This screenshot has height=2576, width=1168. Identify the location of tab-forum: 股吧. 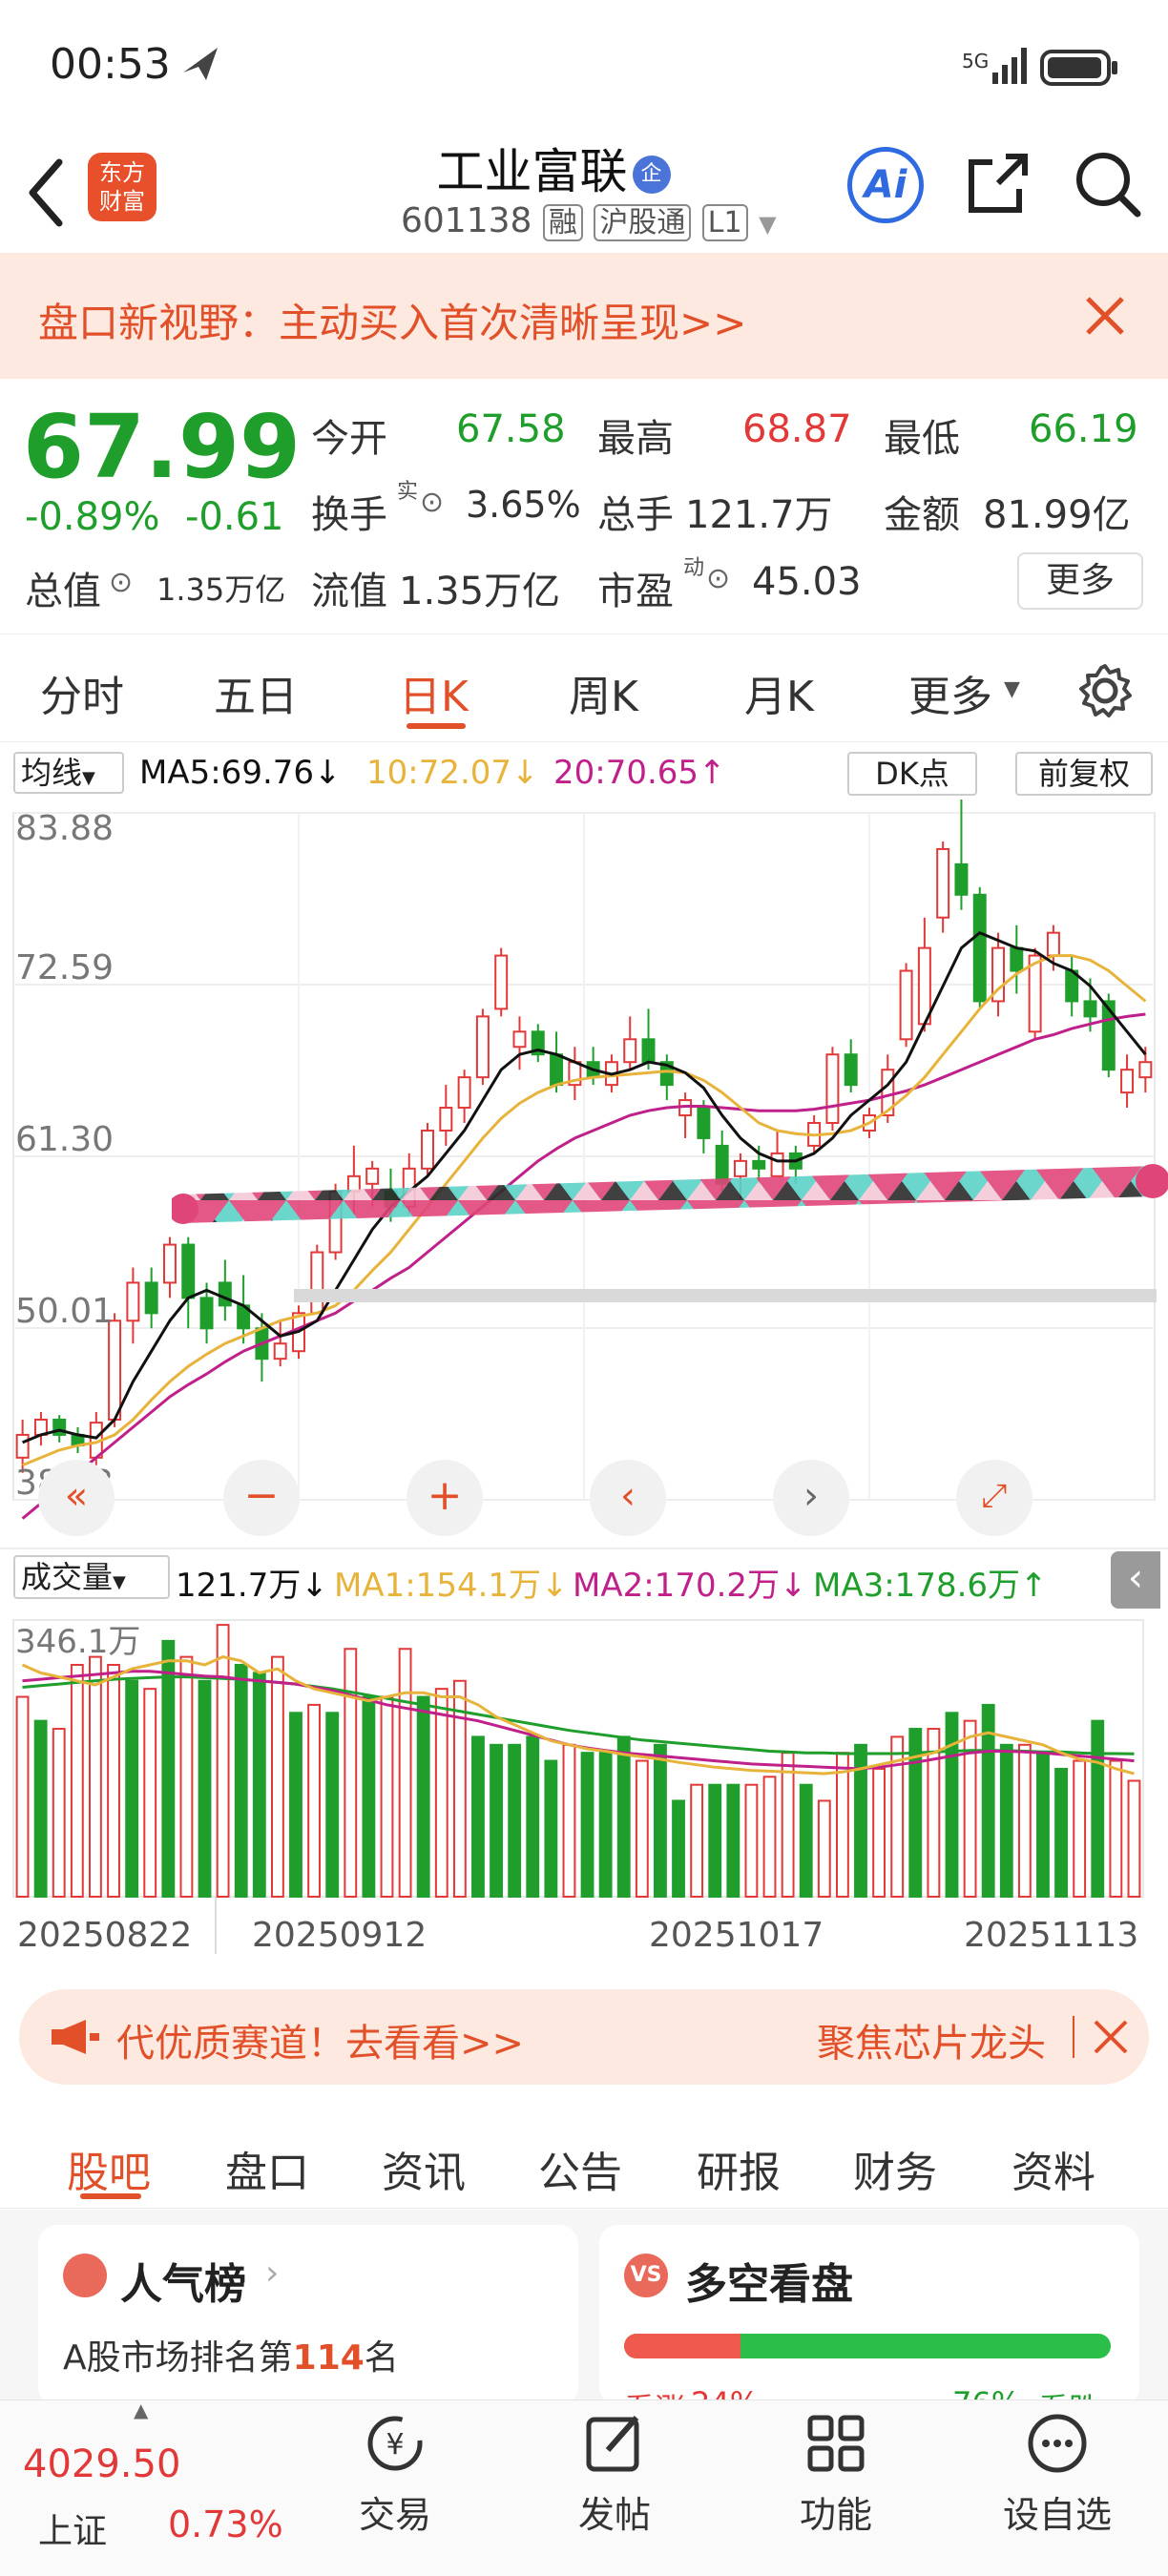
(109, 2168).